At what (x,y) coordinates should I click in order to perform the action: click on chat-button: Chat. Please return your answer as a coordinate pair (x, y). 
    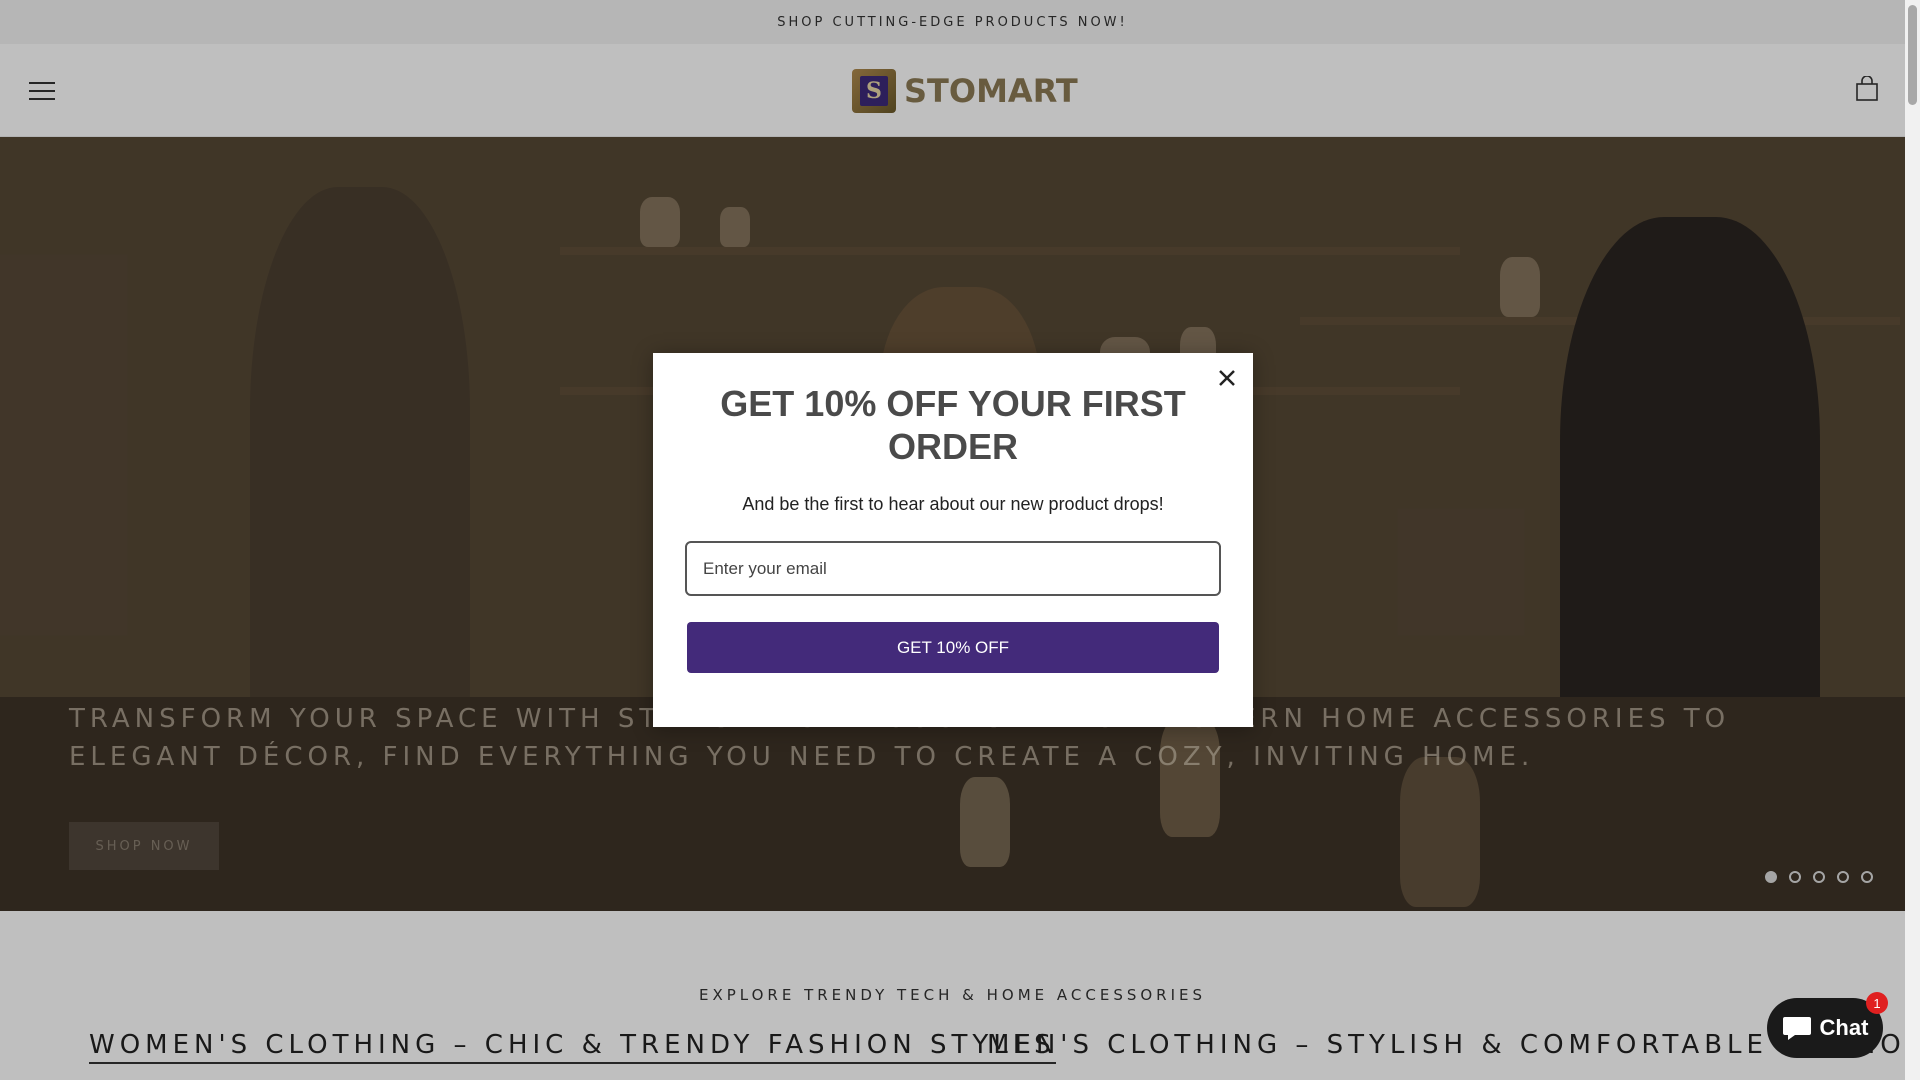
    Looking at the image, I should click on (1825, 1028).